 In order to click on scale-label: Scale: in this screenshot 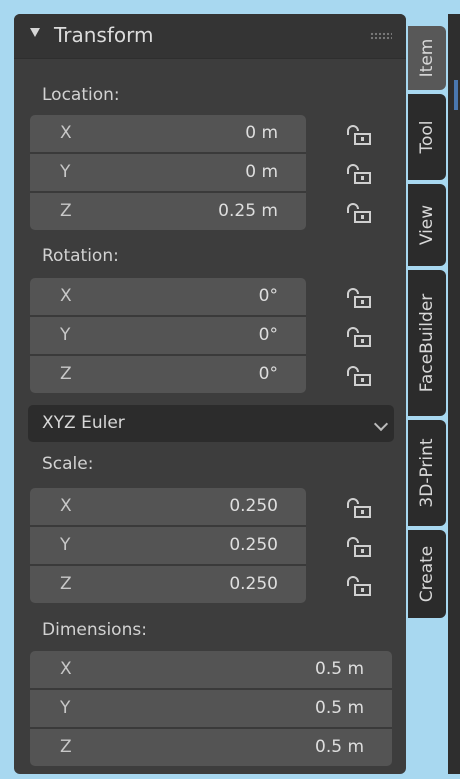, I will do `click(68, 464)`.